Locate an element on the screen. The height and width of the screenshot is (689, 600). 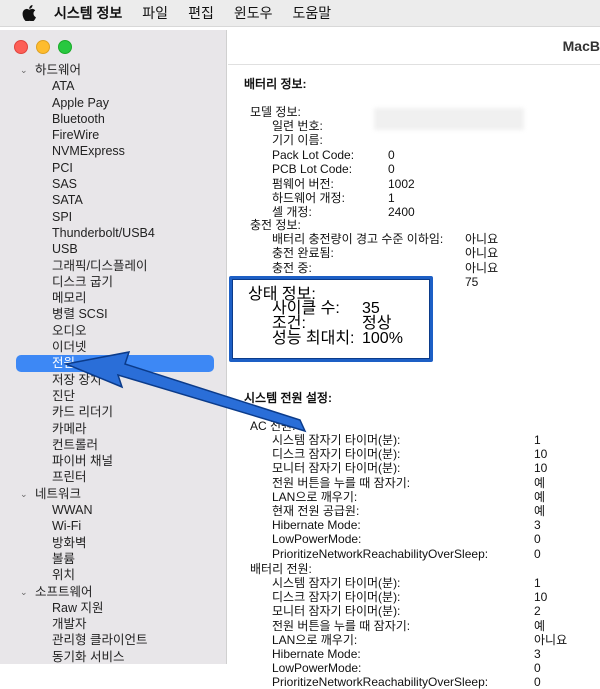
sidebar-item: 메모리 is located at coordinates (113, 298).